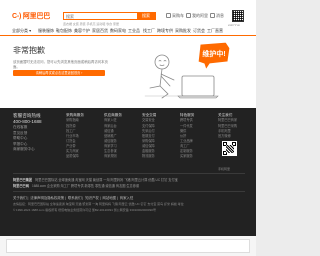 Image resolution: width=320 pixels, height=256 pixels. I want to click on footer-link: 关于我们, so click(20, 198).